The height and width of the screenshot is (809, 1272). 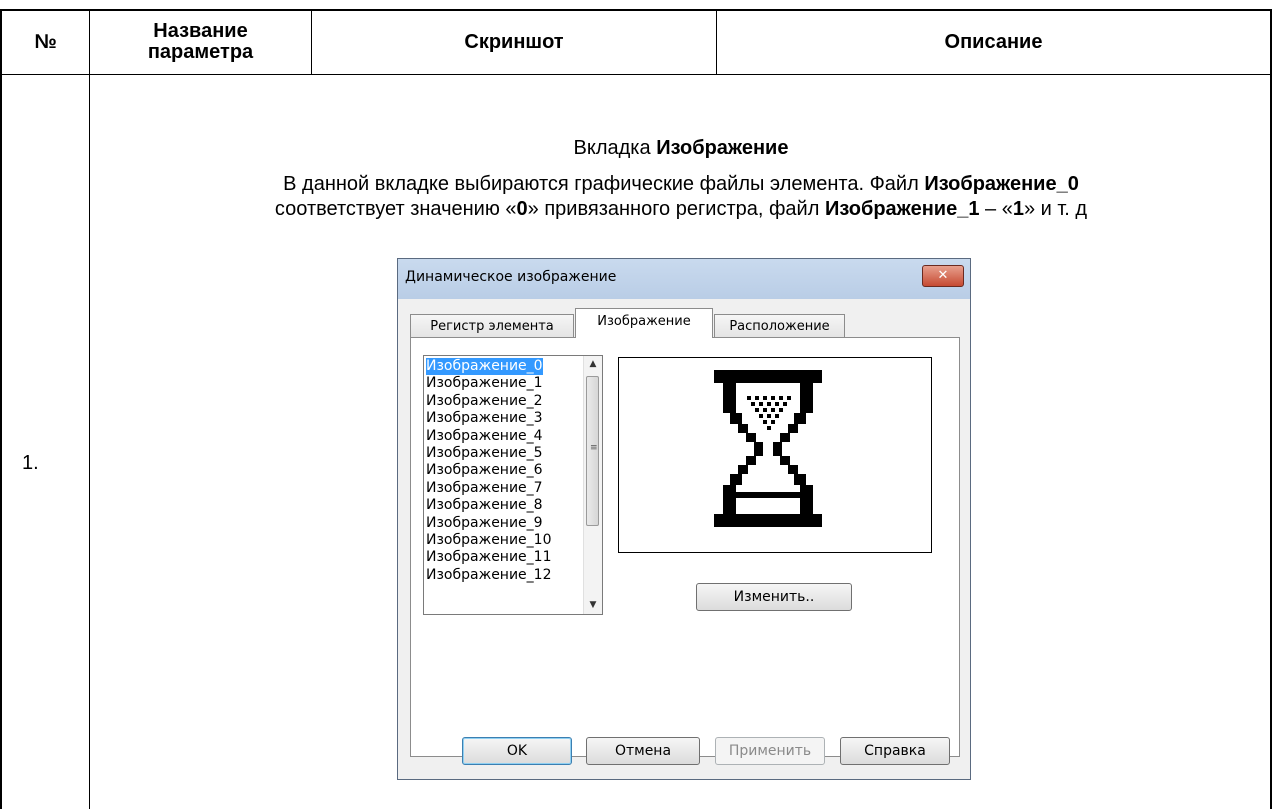 What do you see at coordinates (484, 488) in the screenshot?
I see `list-item: Изображение_7` at bounding box center [484, 488].